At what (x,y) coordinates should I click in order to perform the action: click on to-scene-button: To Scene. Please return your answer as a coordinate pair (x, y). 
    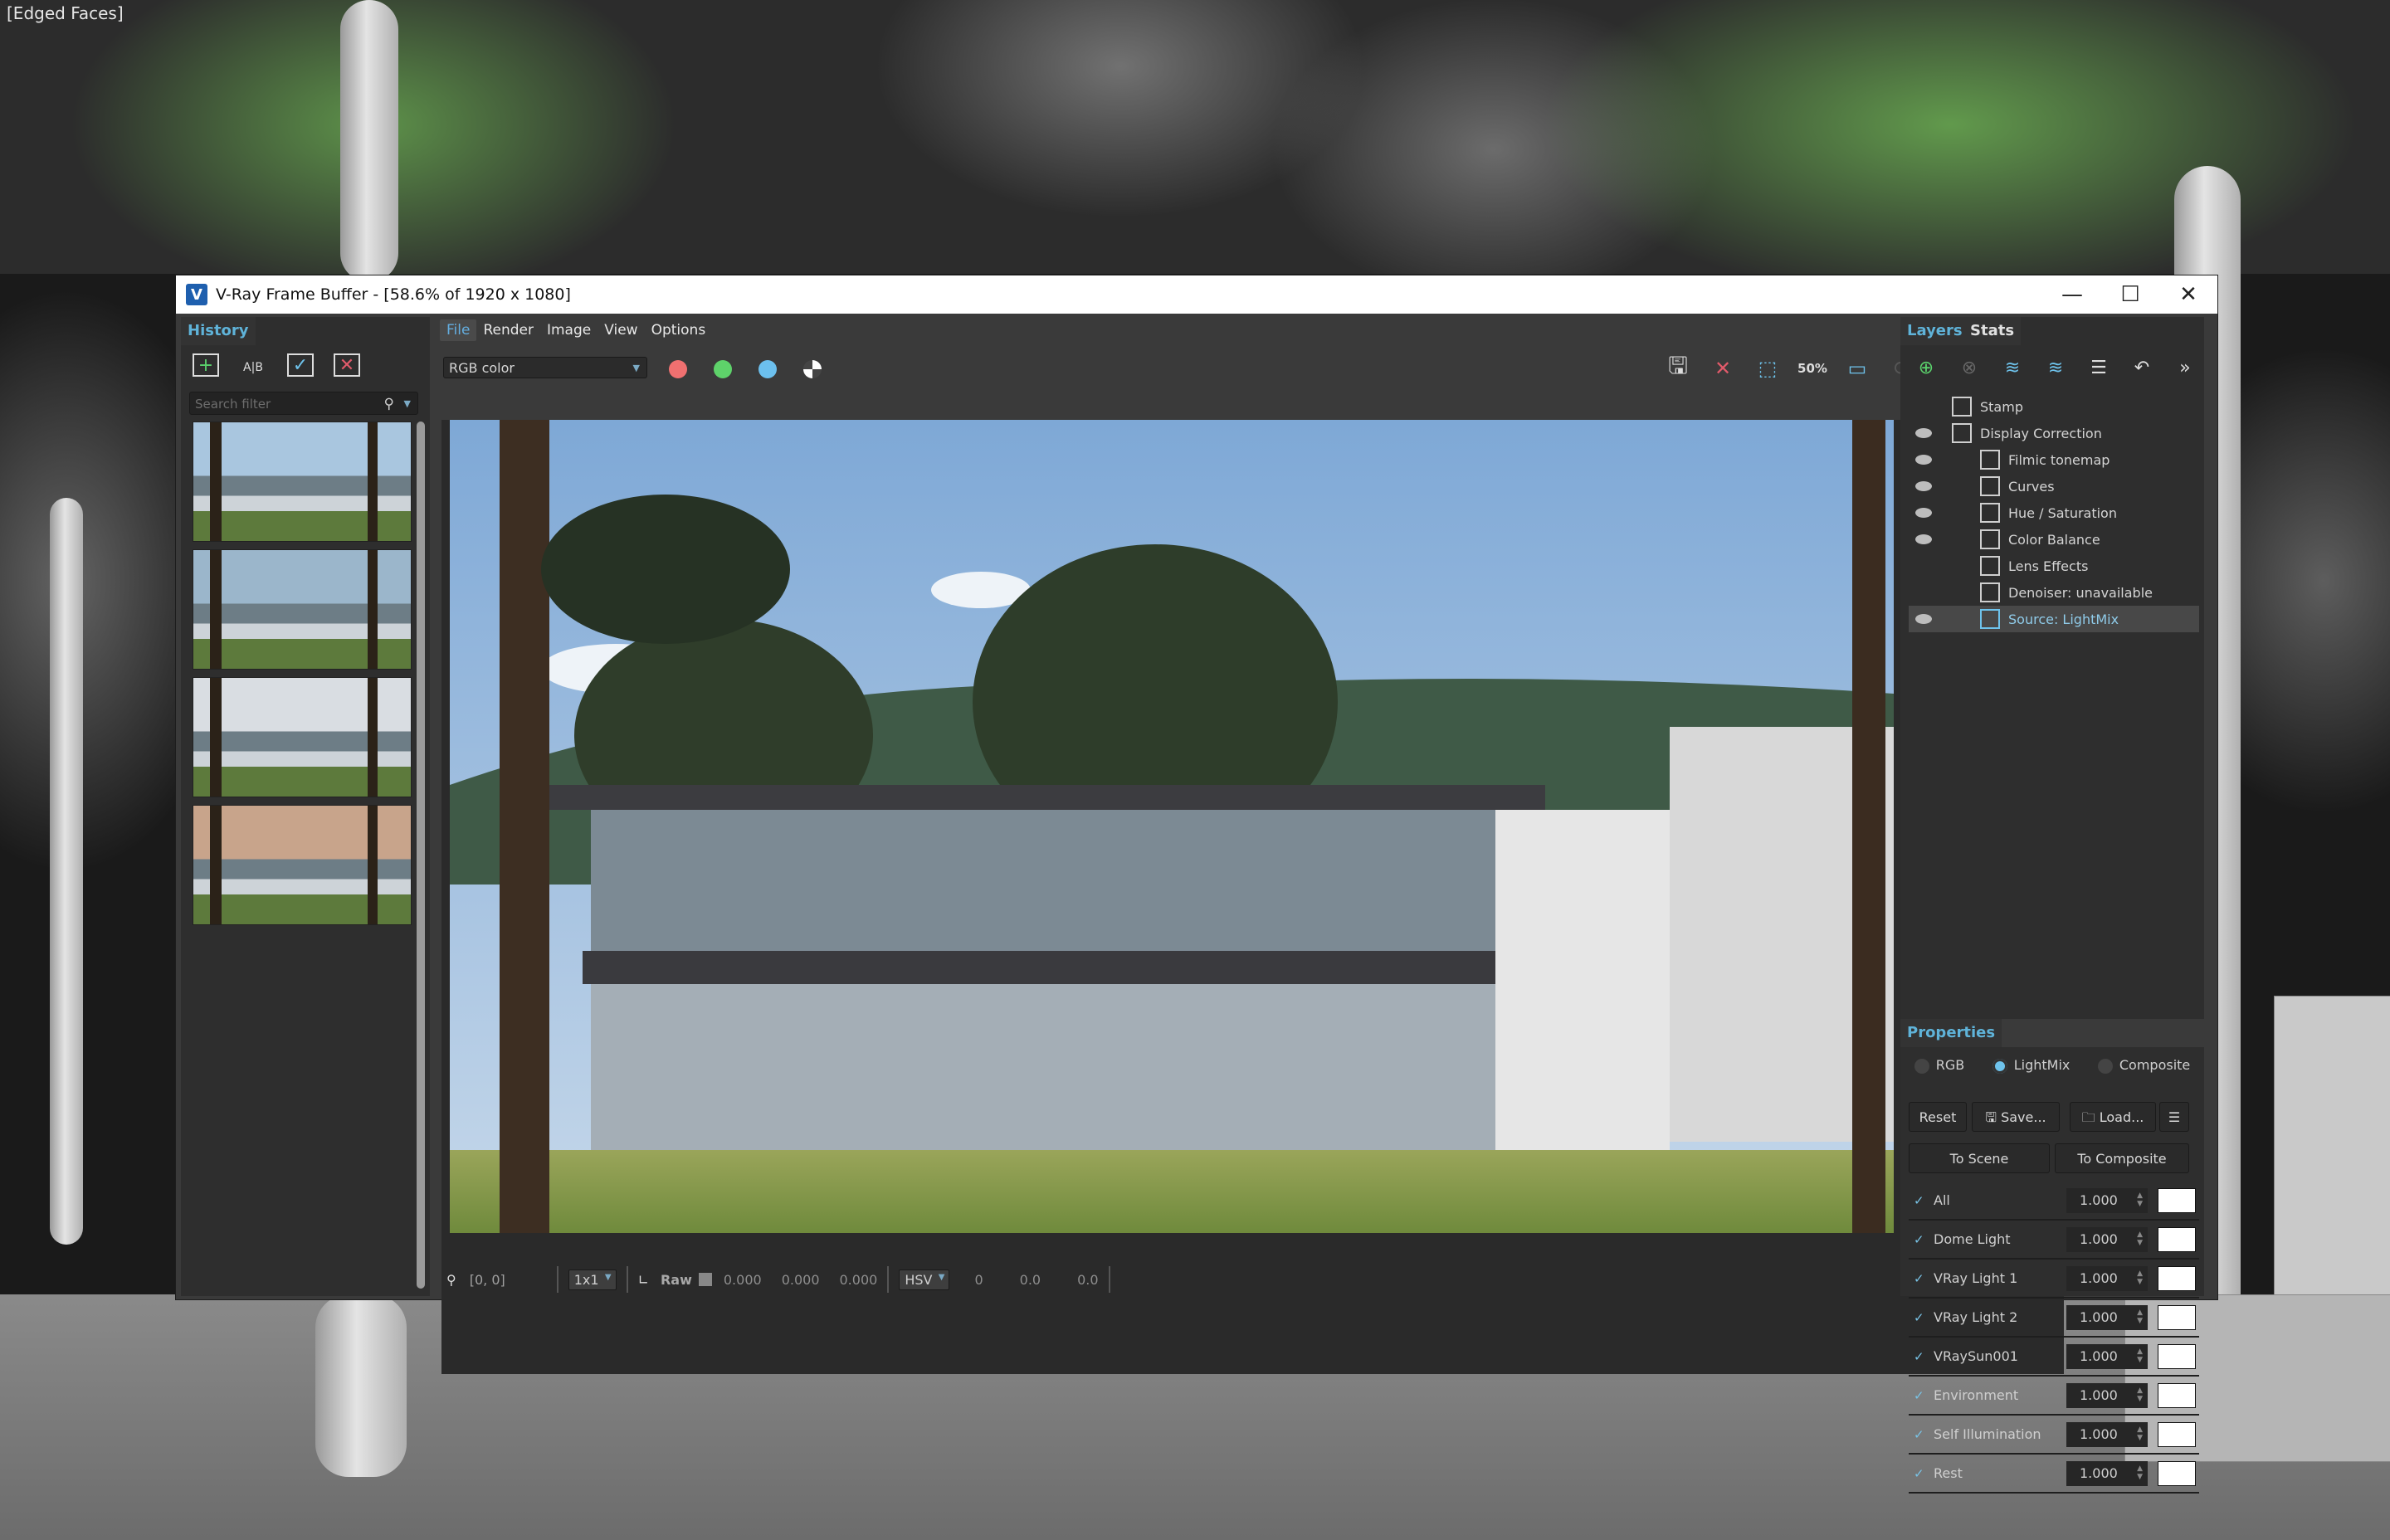
    Looking at the image, I should click on (1980, 1158).